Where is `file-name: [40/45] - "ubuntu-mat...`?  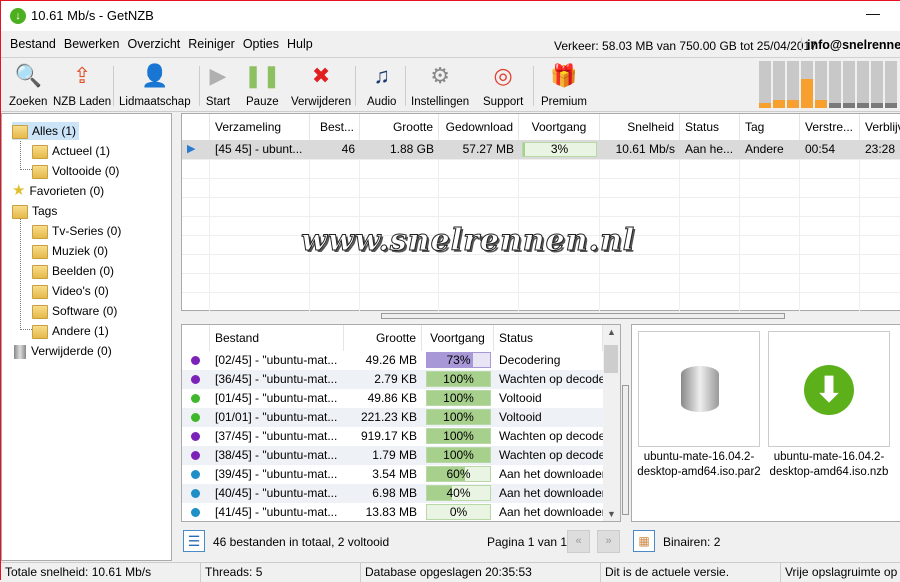 file-name: [40/45] - "ubuntu-mat... is located at coordinates (276, 493).